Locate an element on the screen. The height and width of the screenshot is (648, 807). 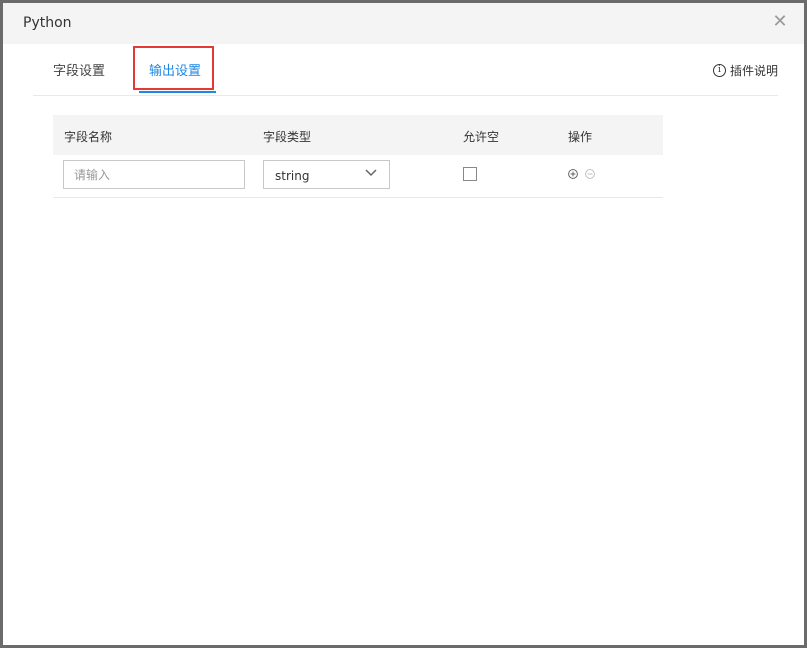
add-icon is located at coordinates (573, 174).